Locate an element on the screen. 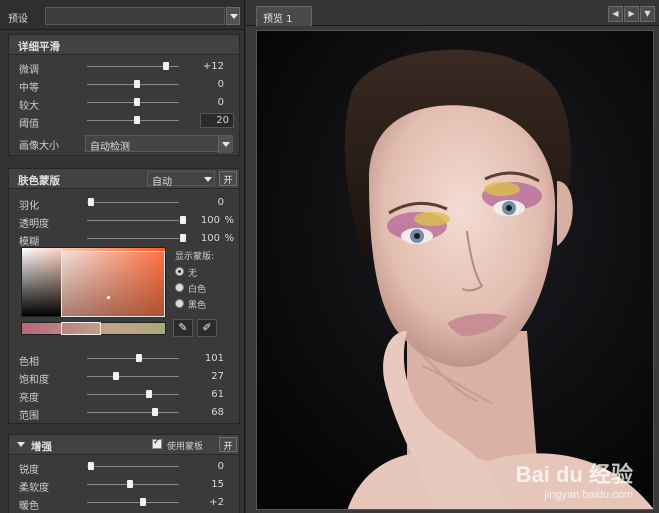 The width and height of the screenshot is (659, 513). radio-label: 黑色 is located at coordinates (197, 306).